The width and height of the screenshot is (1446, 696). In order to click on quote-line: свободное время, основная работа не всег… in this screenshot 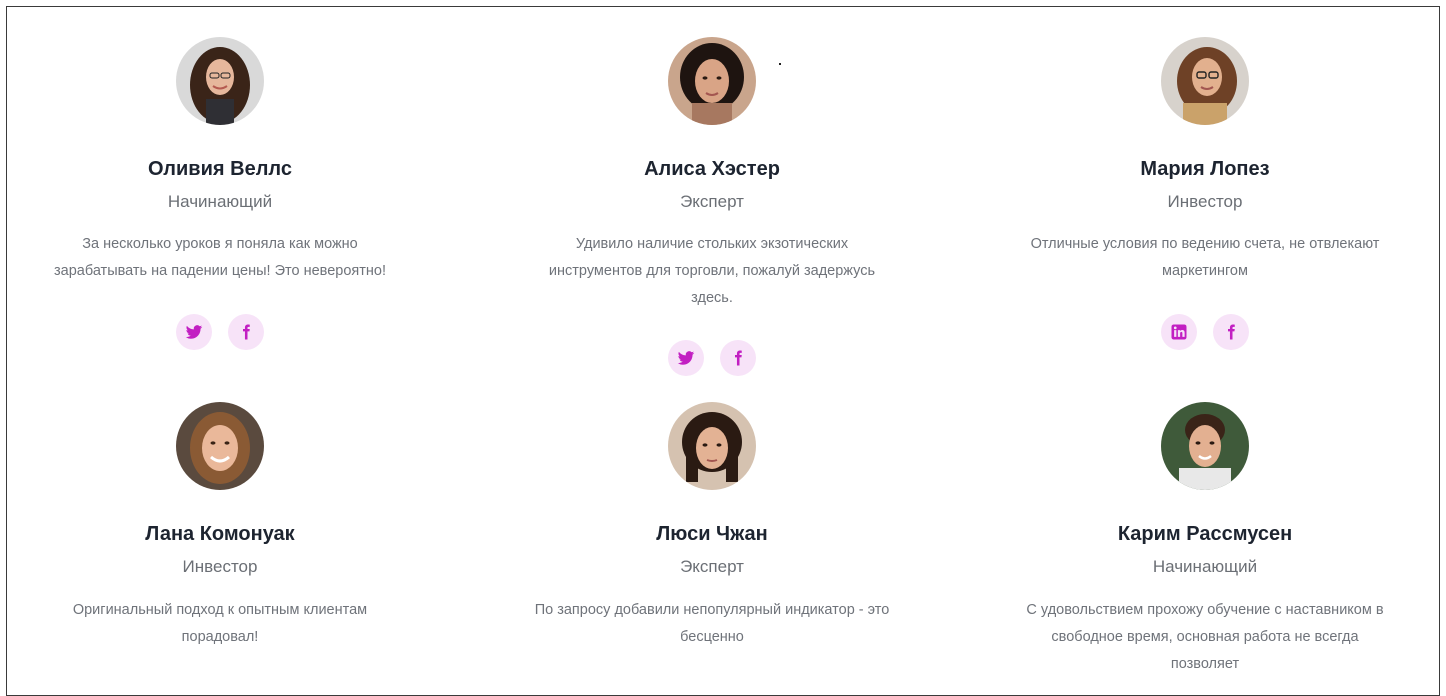, I will do `click(1205, 637)`.